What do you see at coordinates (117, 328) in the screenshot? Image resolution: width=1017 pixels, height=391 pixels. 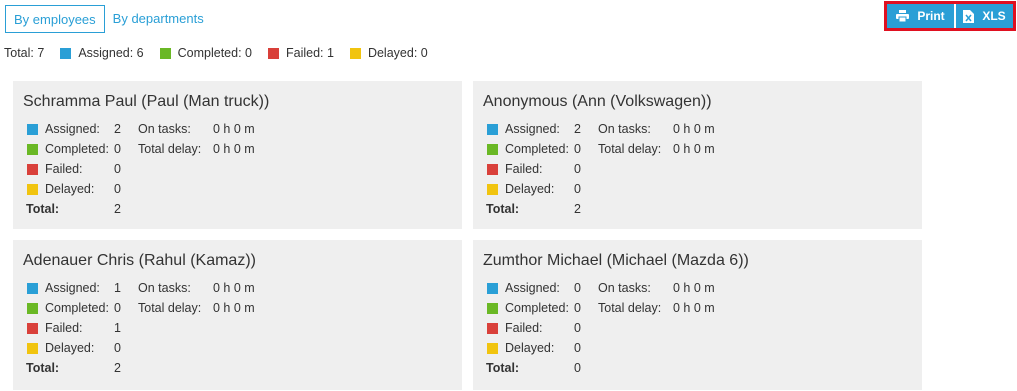 I see `failed-value: 1` at bounding box center [117, 328].